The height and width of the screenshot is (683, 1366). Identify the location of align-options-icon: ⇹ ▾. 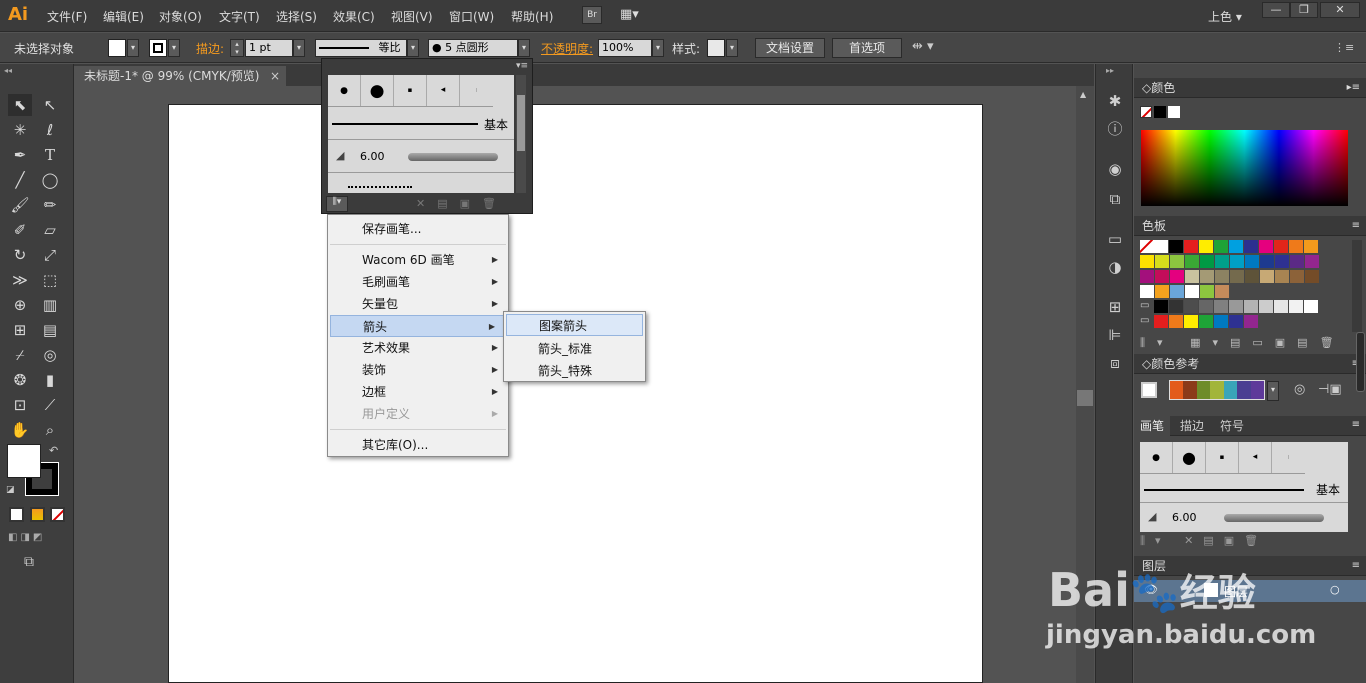
(923, 46).